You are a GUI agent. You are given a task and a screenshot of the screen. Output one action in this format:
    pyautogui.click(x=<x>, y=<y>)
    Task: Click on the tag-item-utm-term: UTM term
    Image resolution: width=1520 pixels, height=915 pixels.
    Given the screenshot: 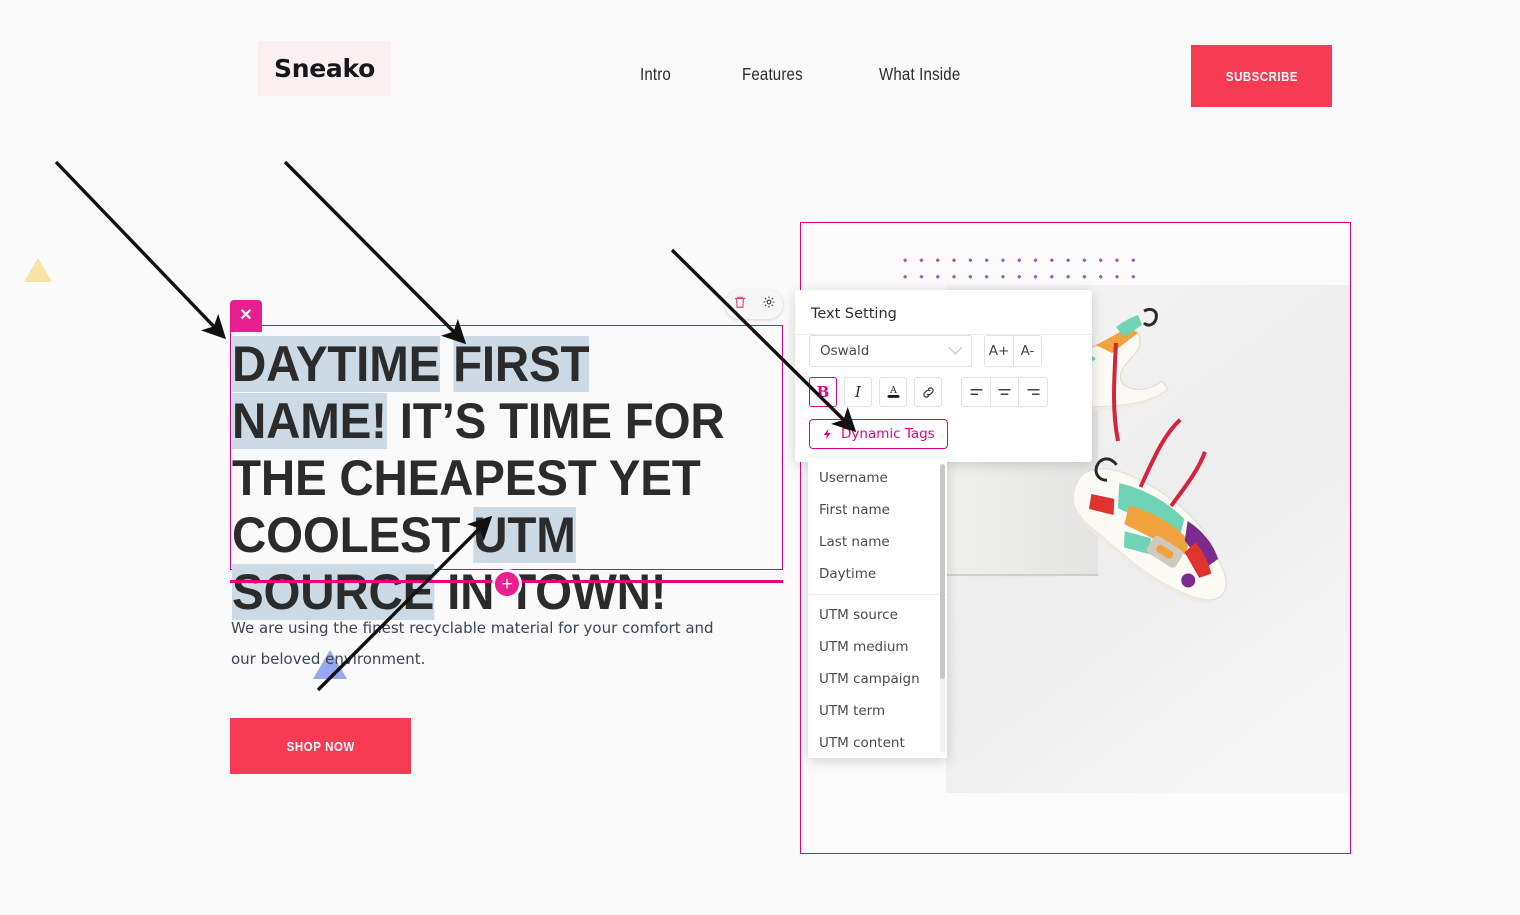 What is the action you would take?
    pyautogui.click(x=877, y=711)
    